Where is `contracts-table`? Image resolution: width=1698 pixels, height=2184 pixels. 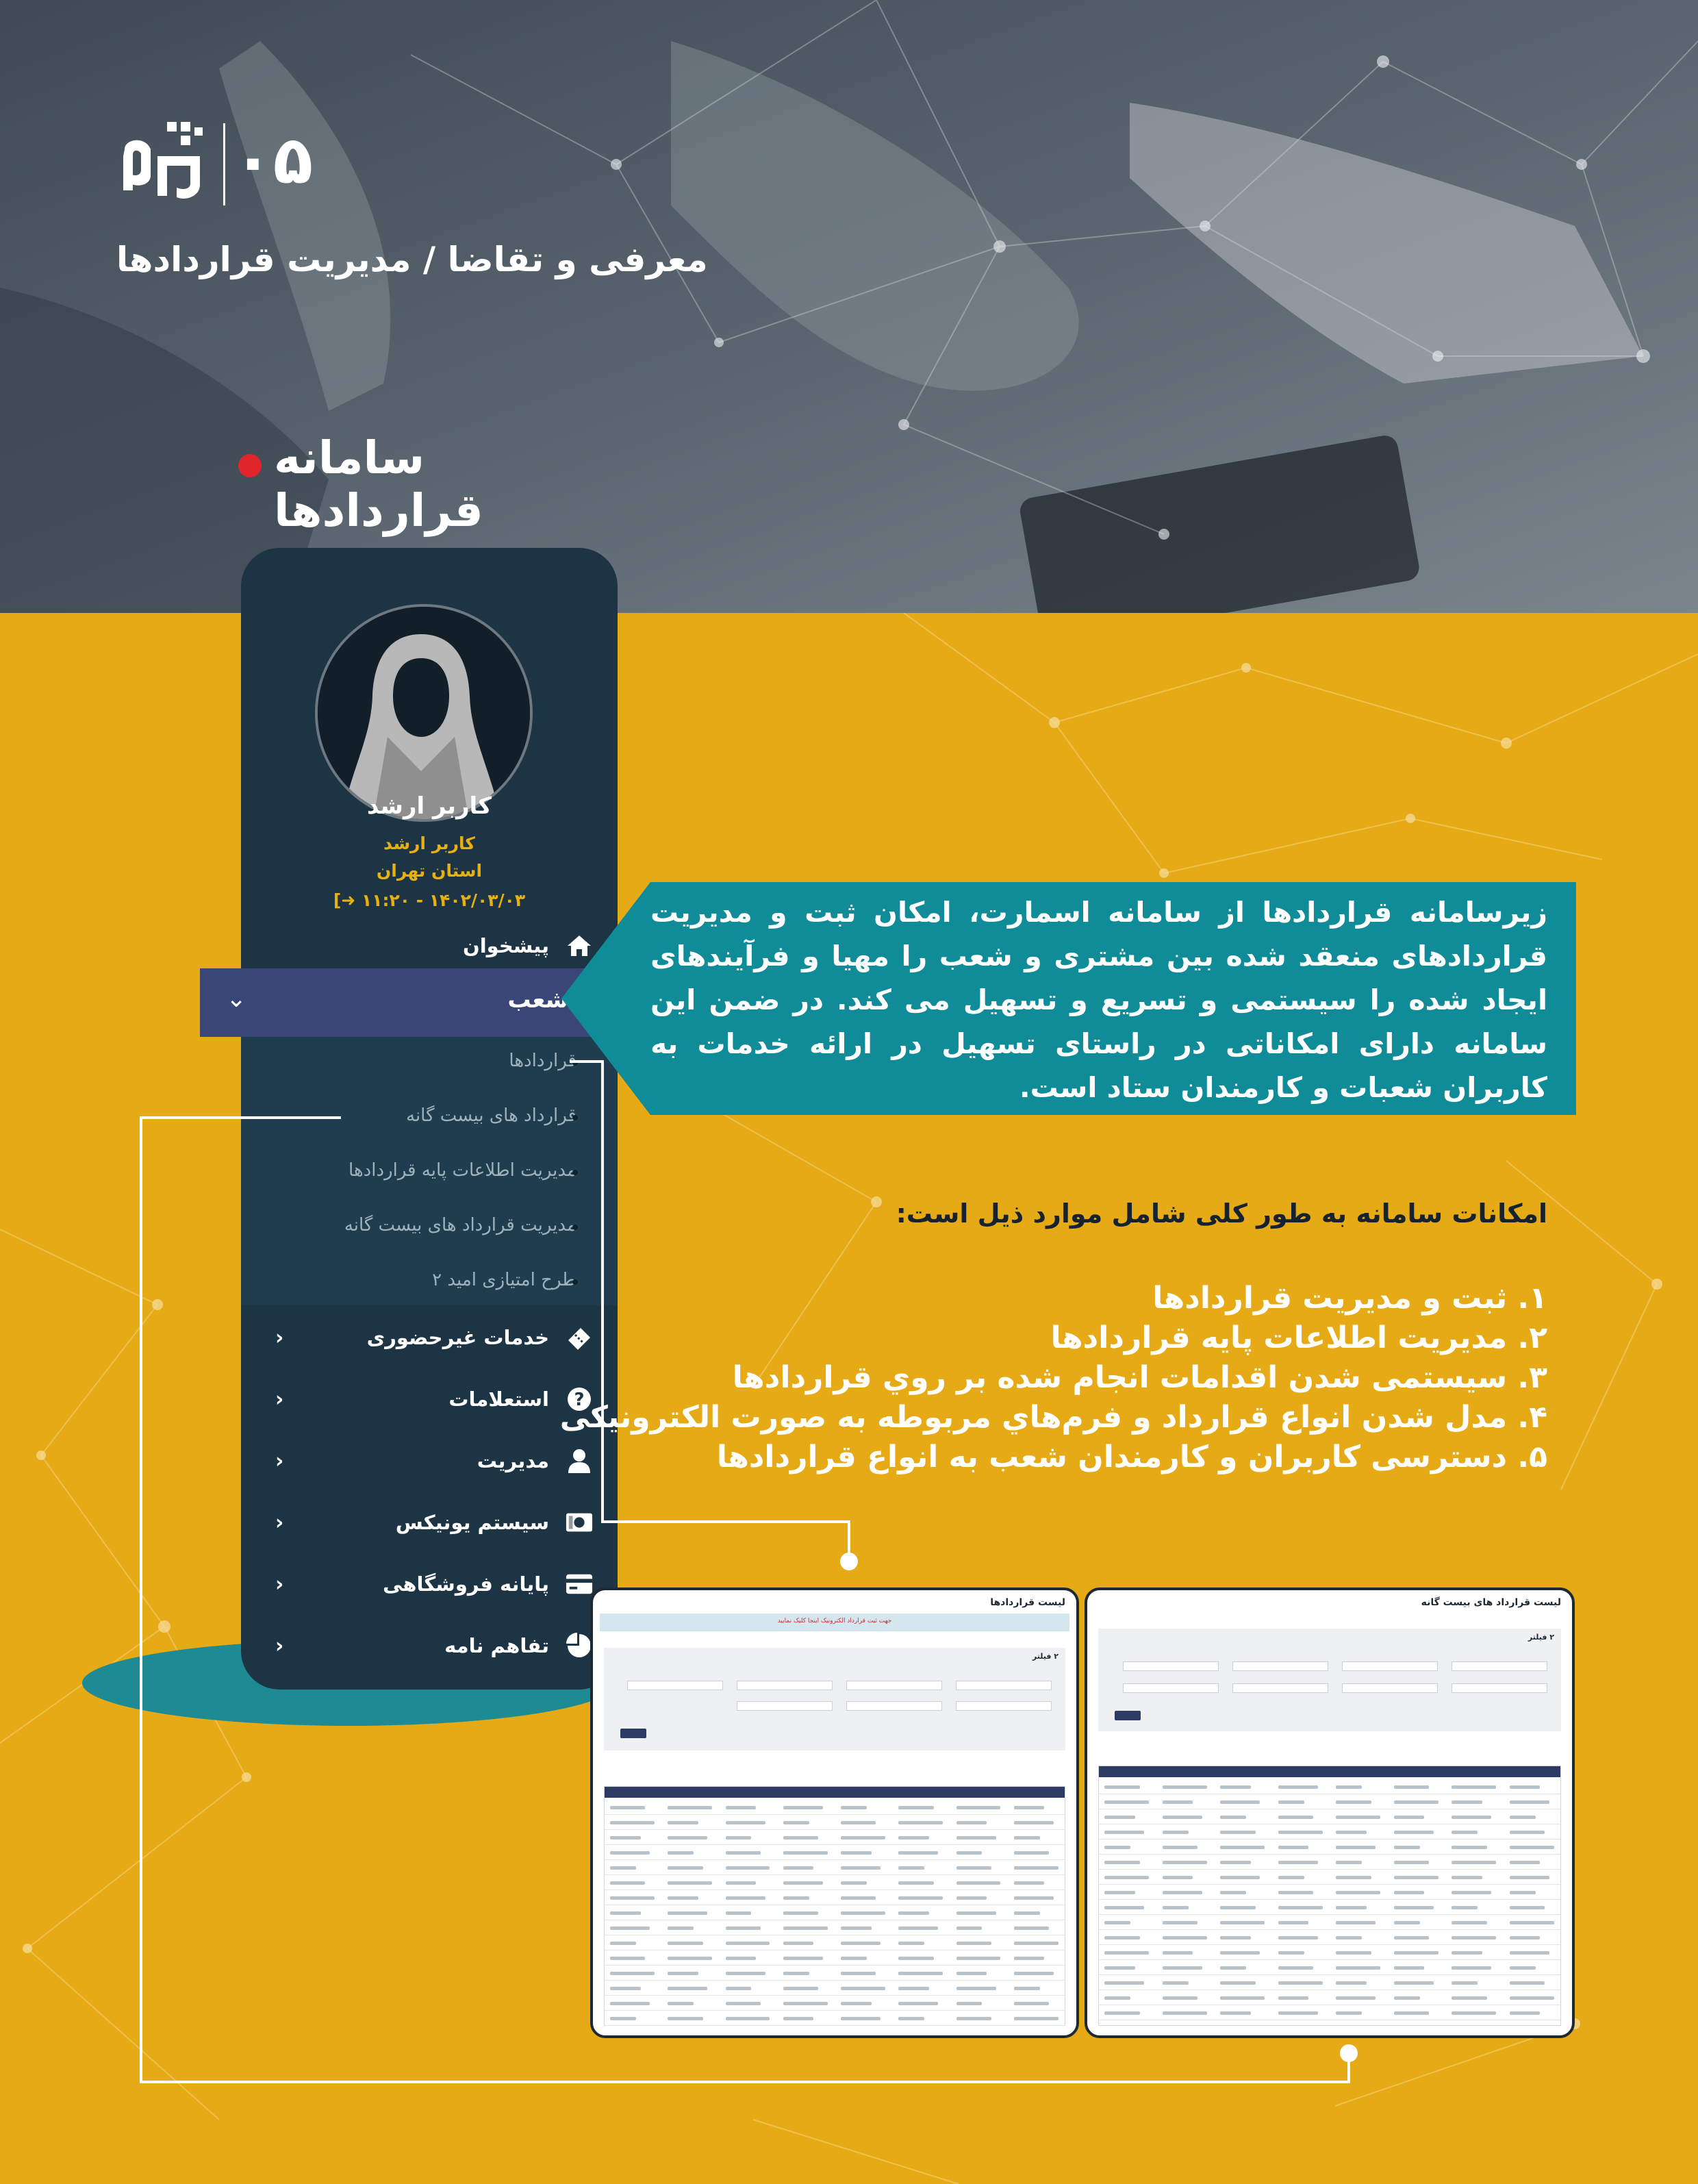 contracts-table is located at coordinates (1329, 1896).